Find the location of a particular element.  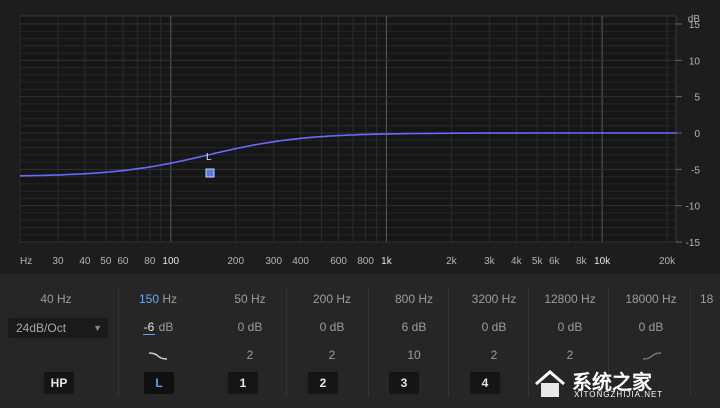

low-shelf-icon is located at coordinates (158, 355).